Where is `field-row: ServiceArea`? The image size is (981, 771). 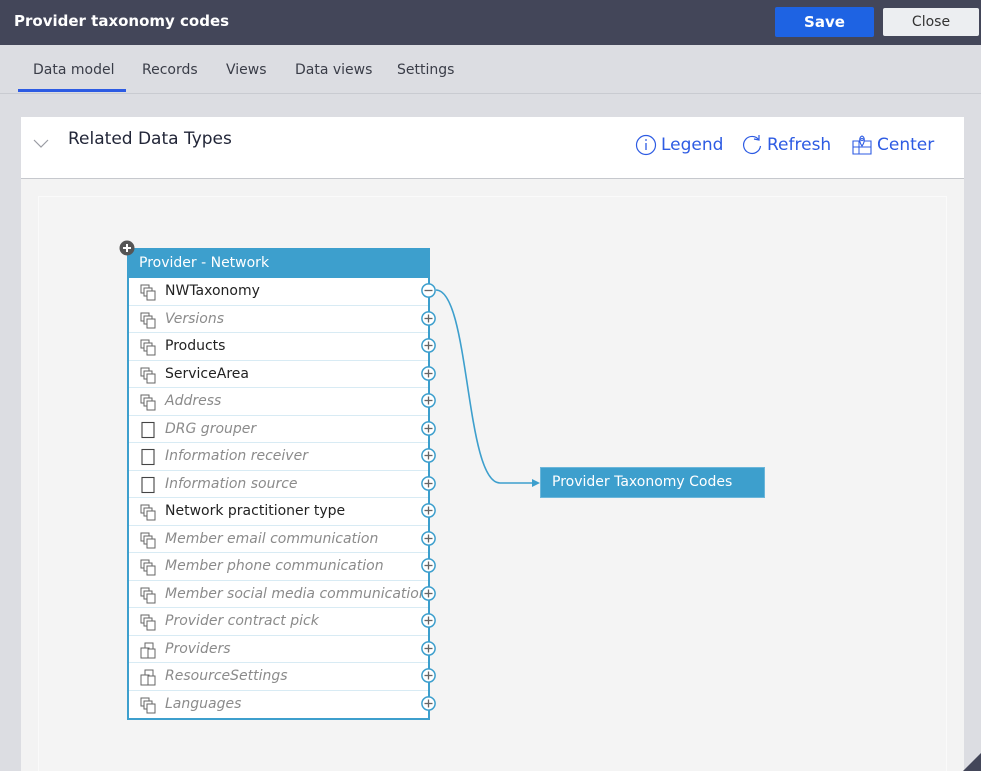 field-row: ServiceArea is located at coordinates (278, 374).